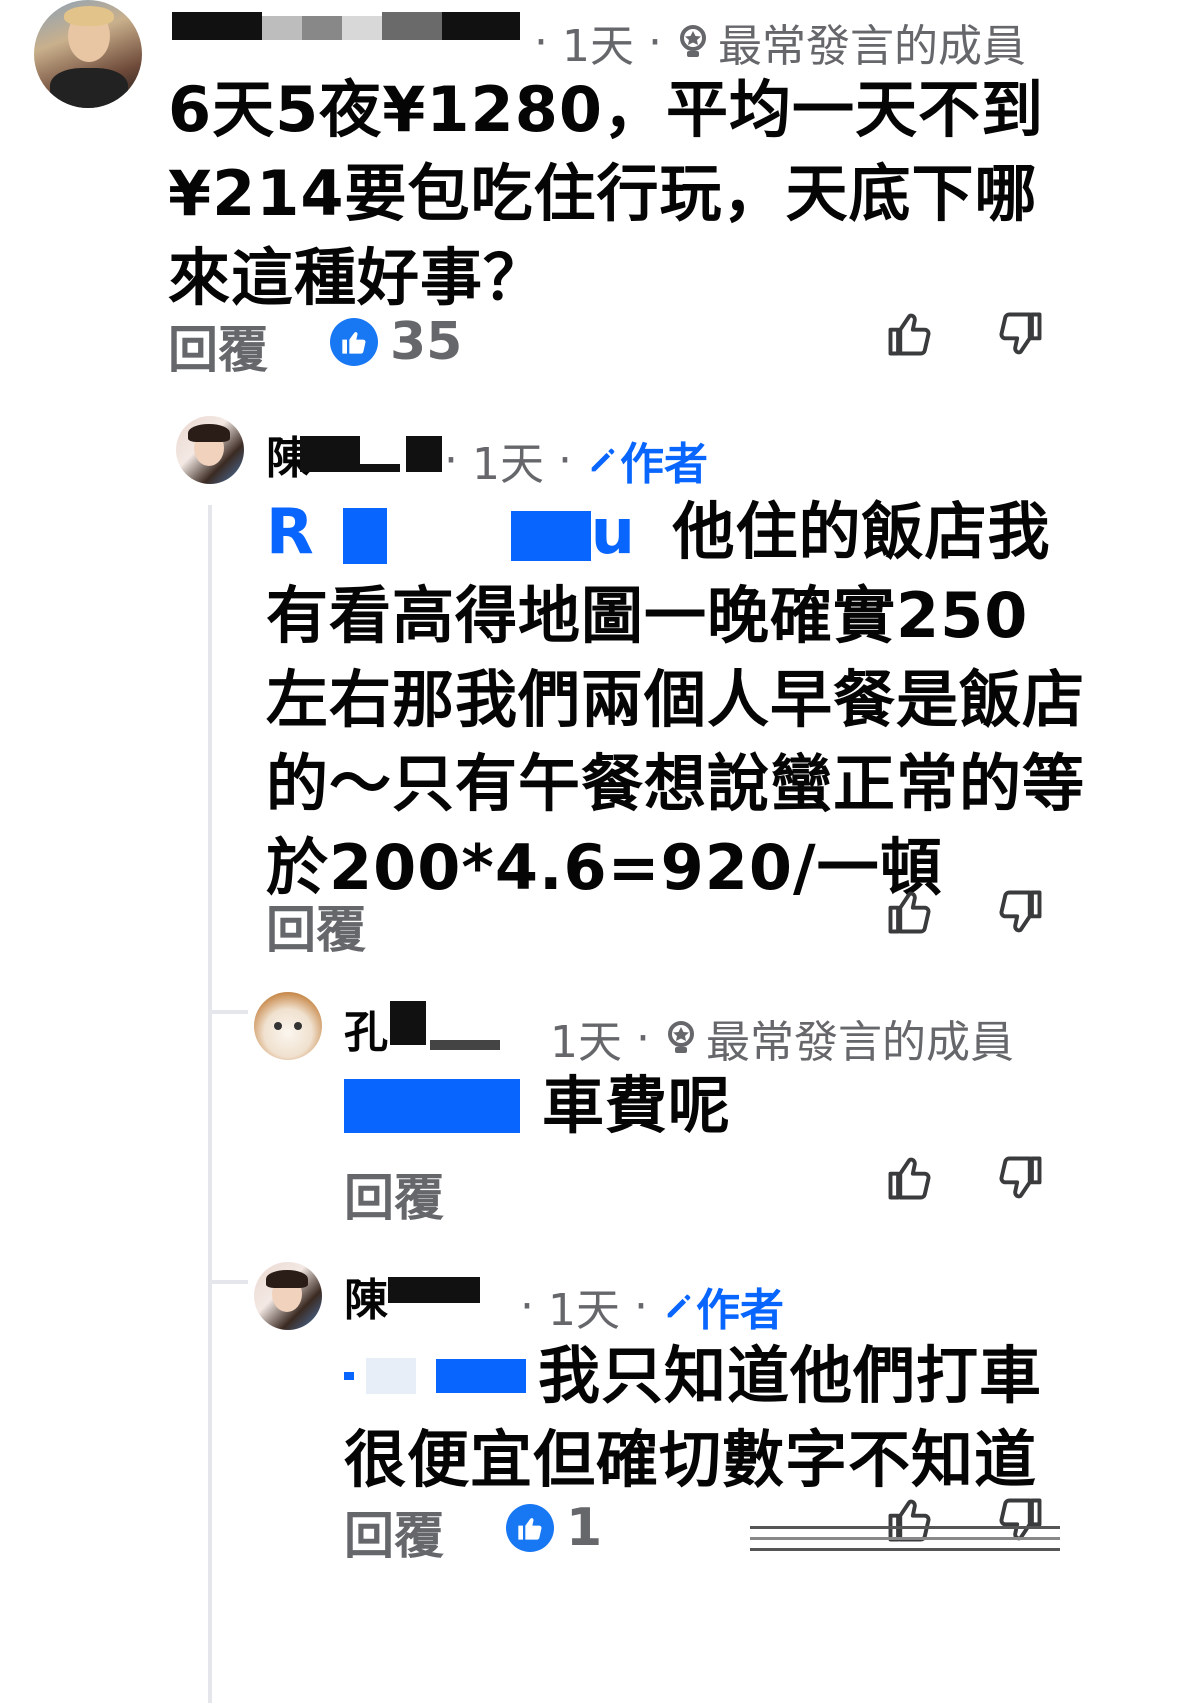 Image resolution: width=1179 pixels, height=1703 pixels. Describe the element at coordinates (603, 193) in the screenshot. I see `comment-line: ¥214要包吃住行玩，天底下哪` at that location.